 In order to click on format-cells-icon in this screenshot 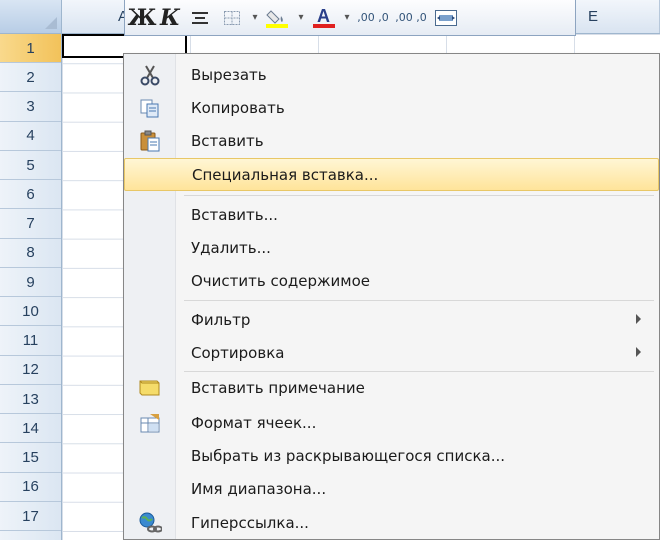, I will do `click(150, 422)`.